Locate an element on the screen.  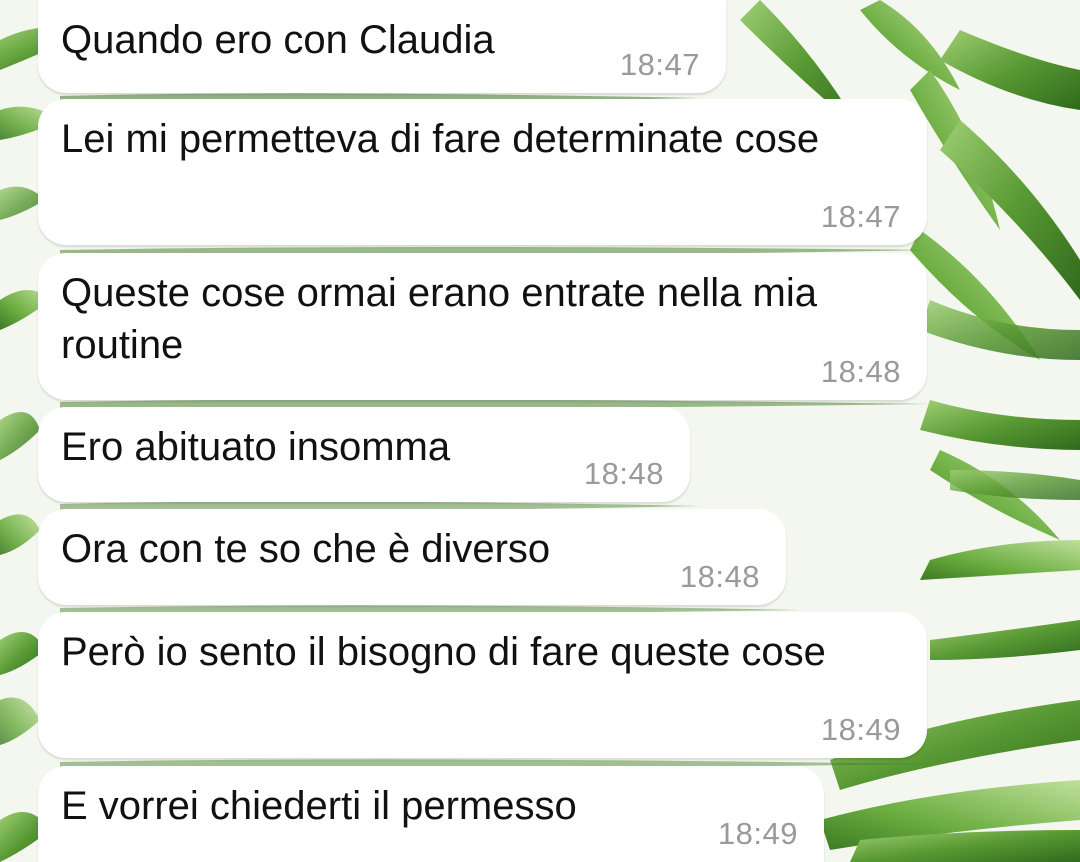
message-bubble: Quando ero con Claudia 18:47 is located at coordinates (382, 46).